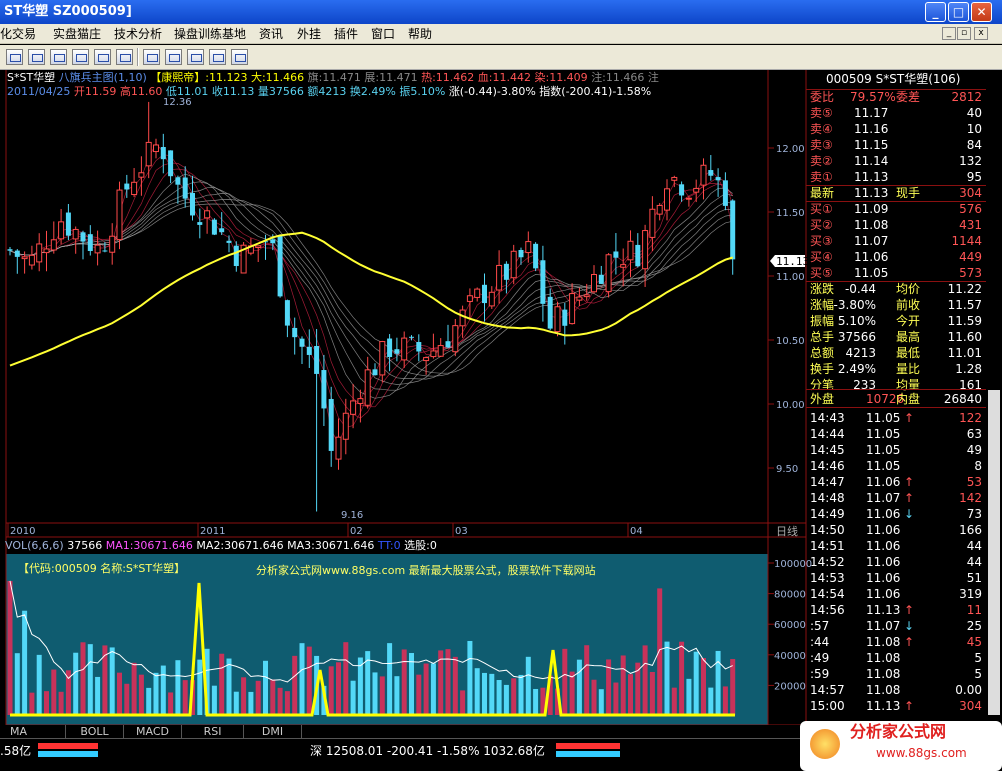  Describe the element at coordinates (95, 731) in the screenshot. I see `tab-boll: BOLL` at that location.